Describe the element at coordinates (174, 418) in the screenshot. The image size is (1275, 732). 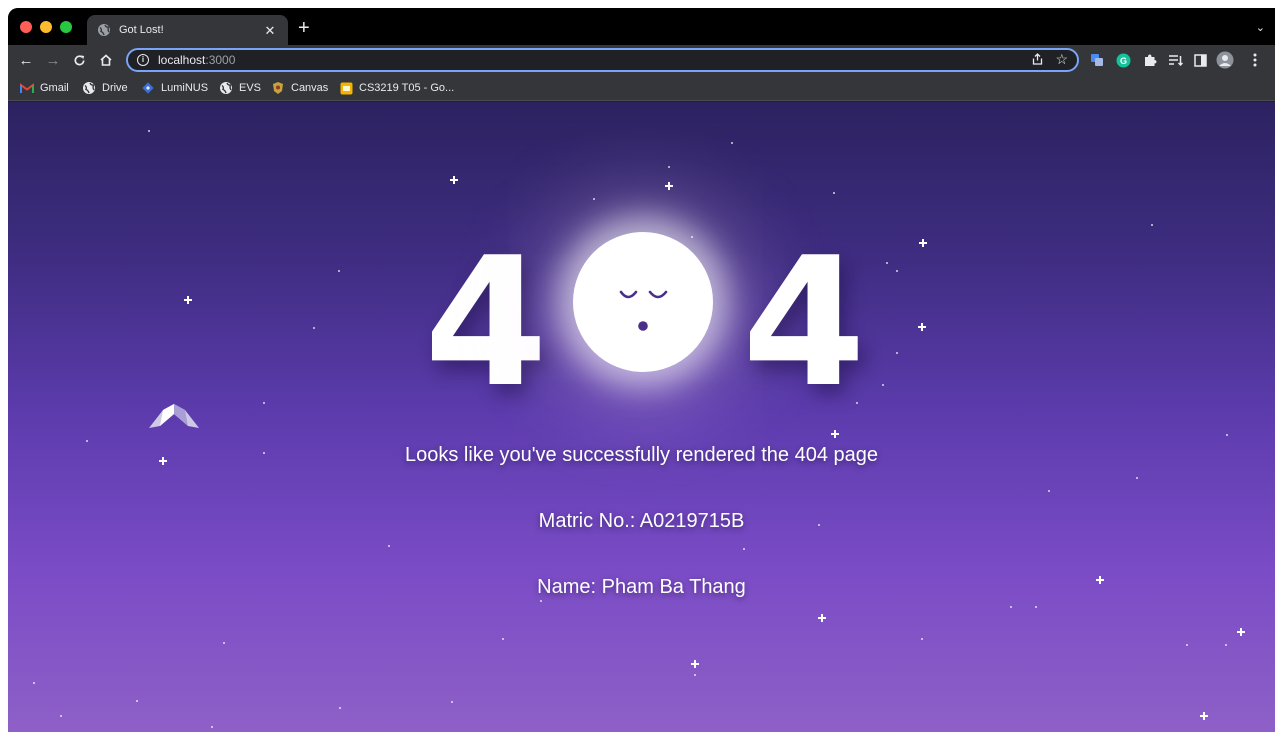
I see `spaceship-icon` at that location.